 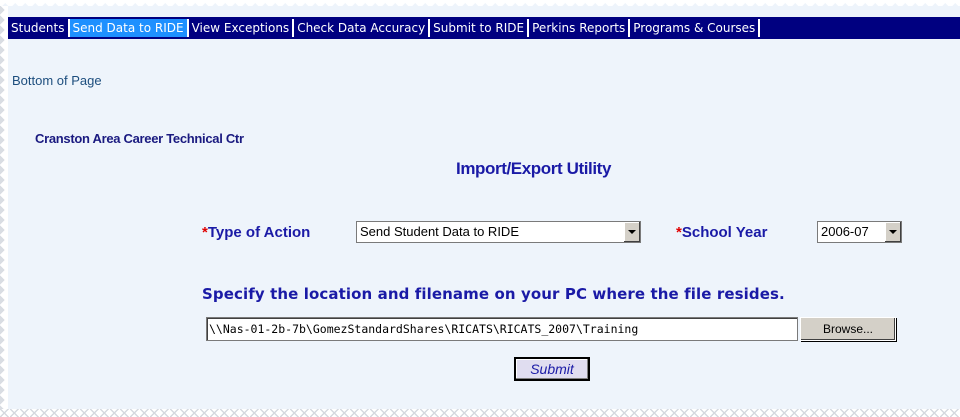 I want to click on page-edge-bottom, so click(x=480, y=413).